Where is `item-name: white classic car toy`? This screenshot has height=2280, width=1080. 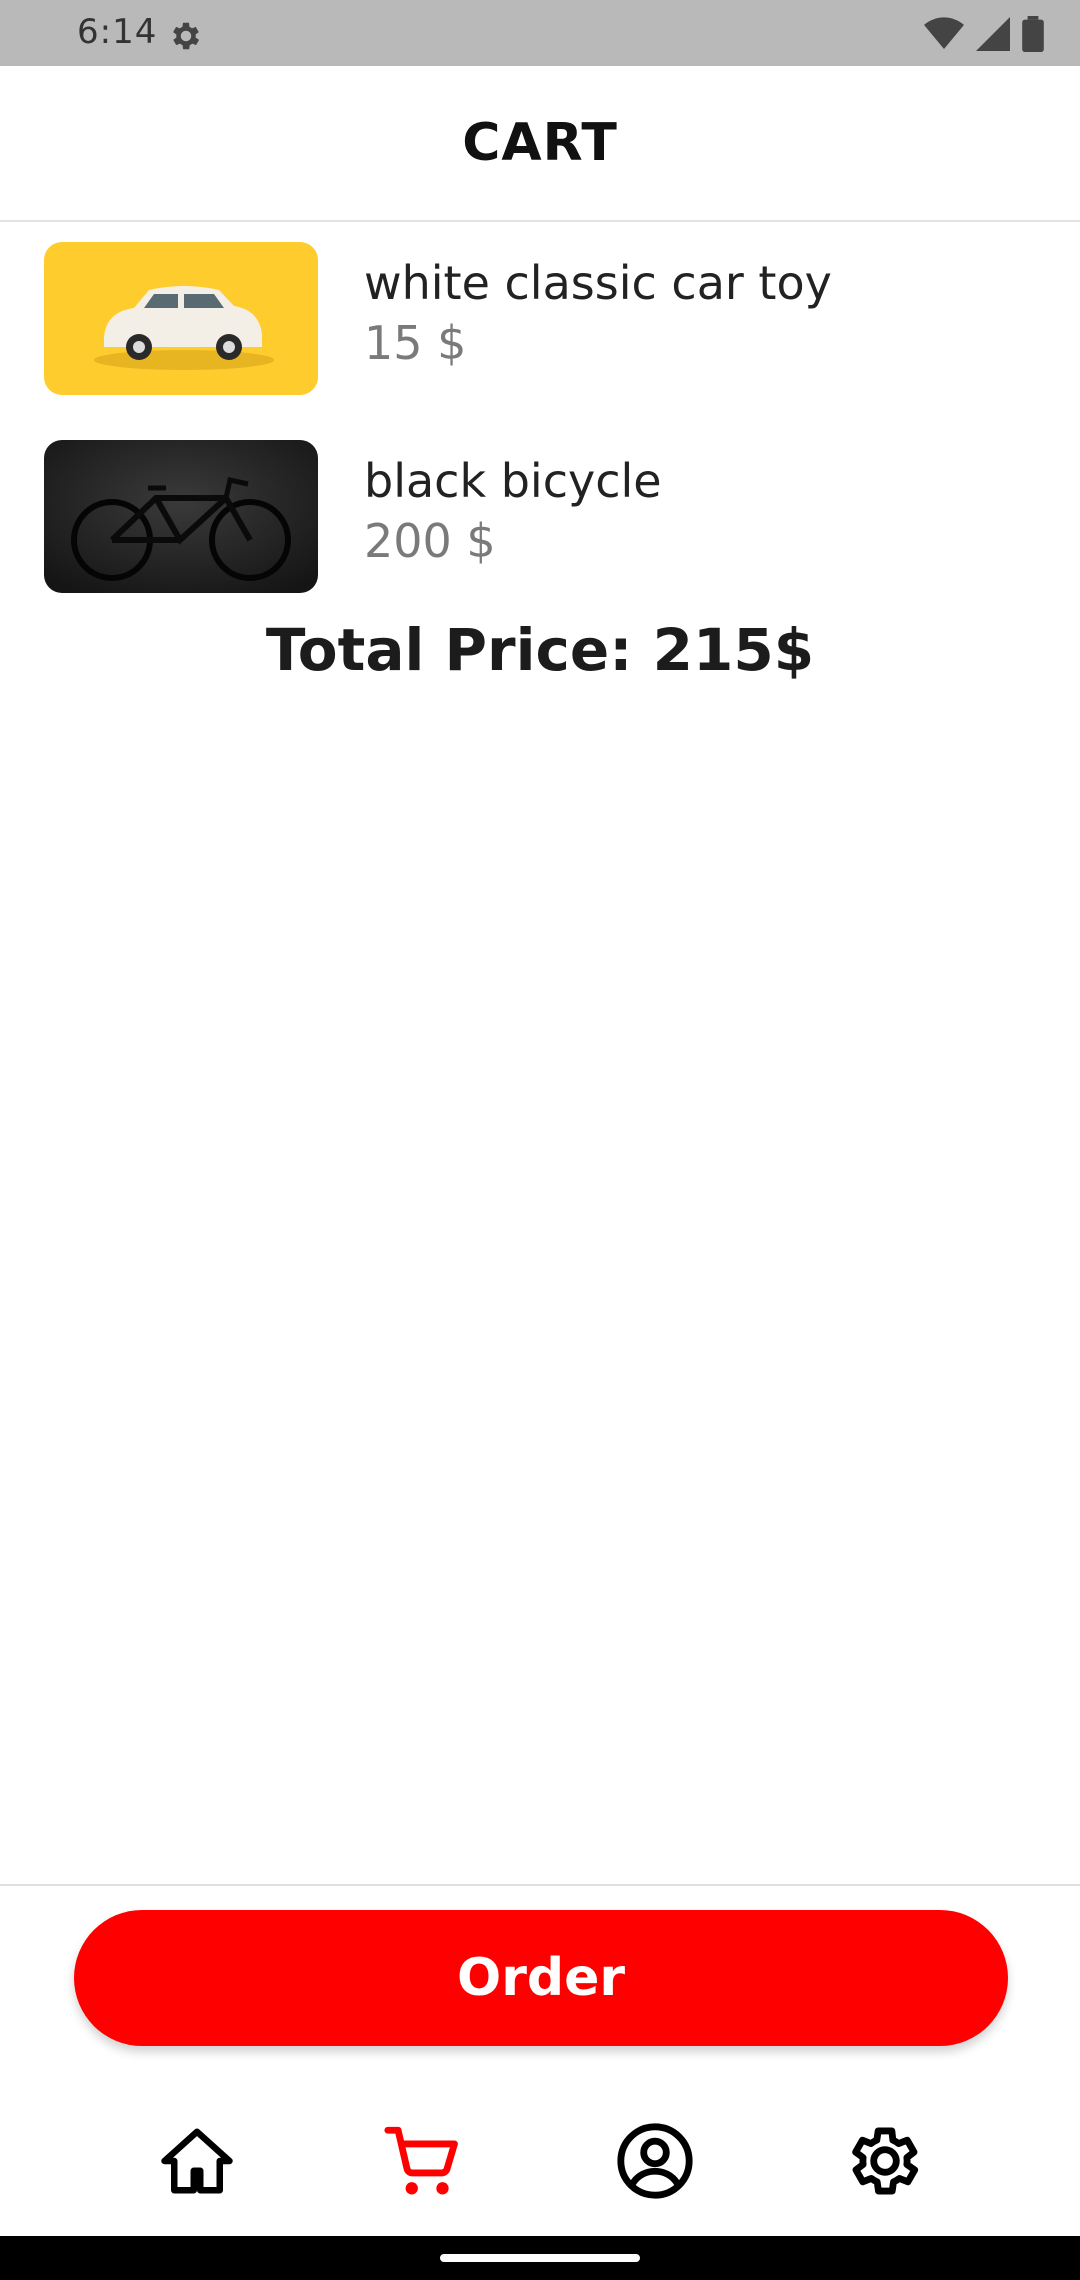
item-name: white classic car toy is located at coordinates (598, 283).